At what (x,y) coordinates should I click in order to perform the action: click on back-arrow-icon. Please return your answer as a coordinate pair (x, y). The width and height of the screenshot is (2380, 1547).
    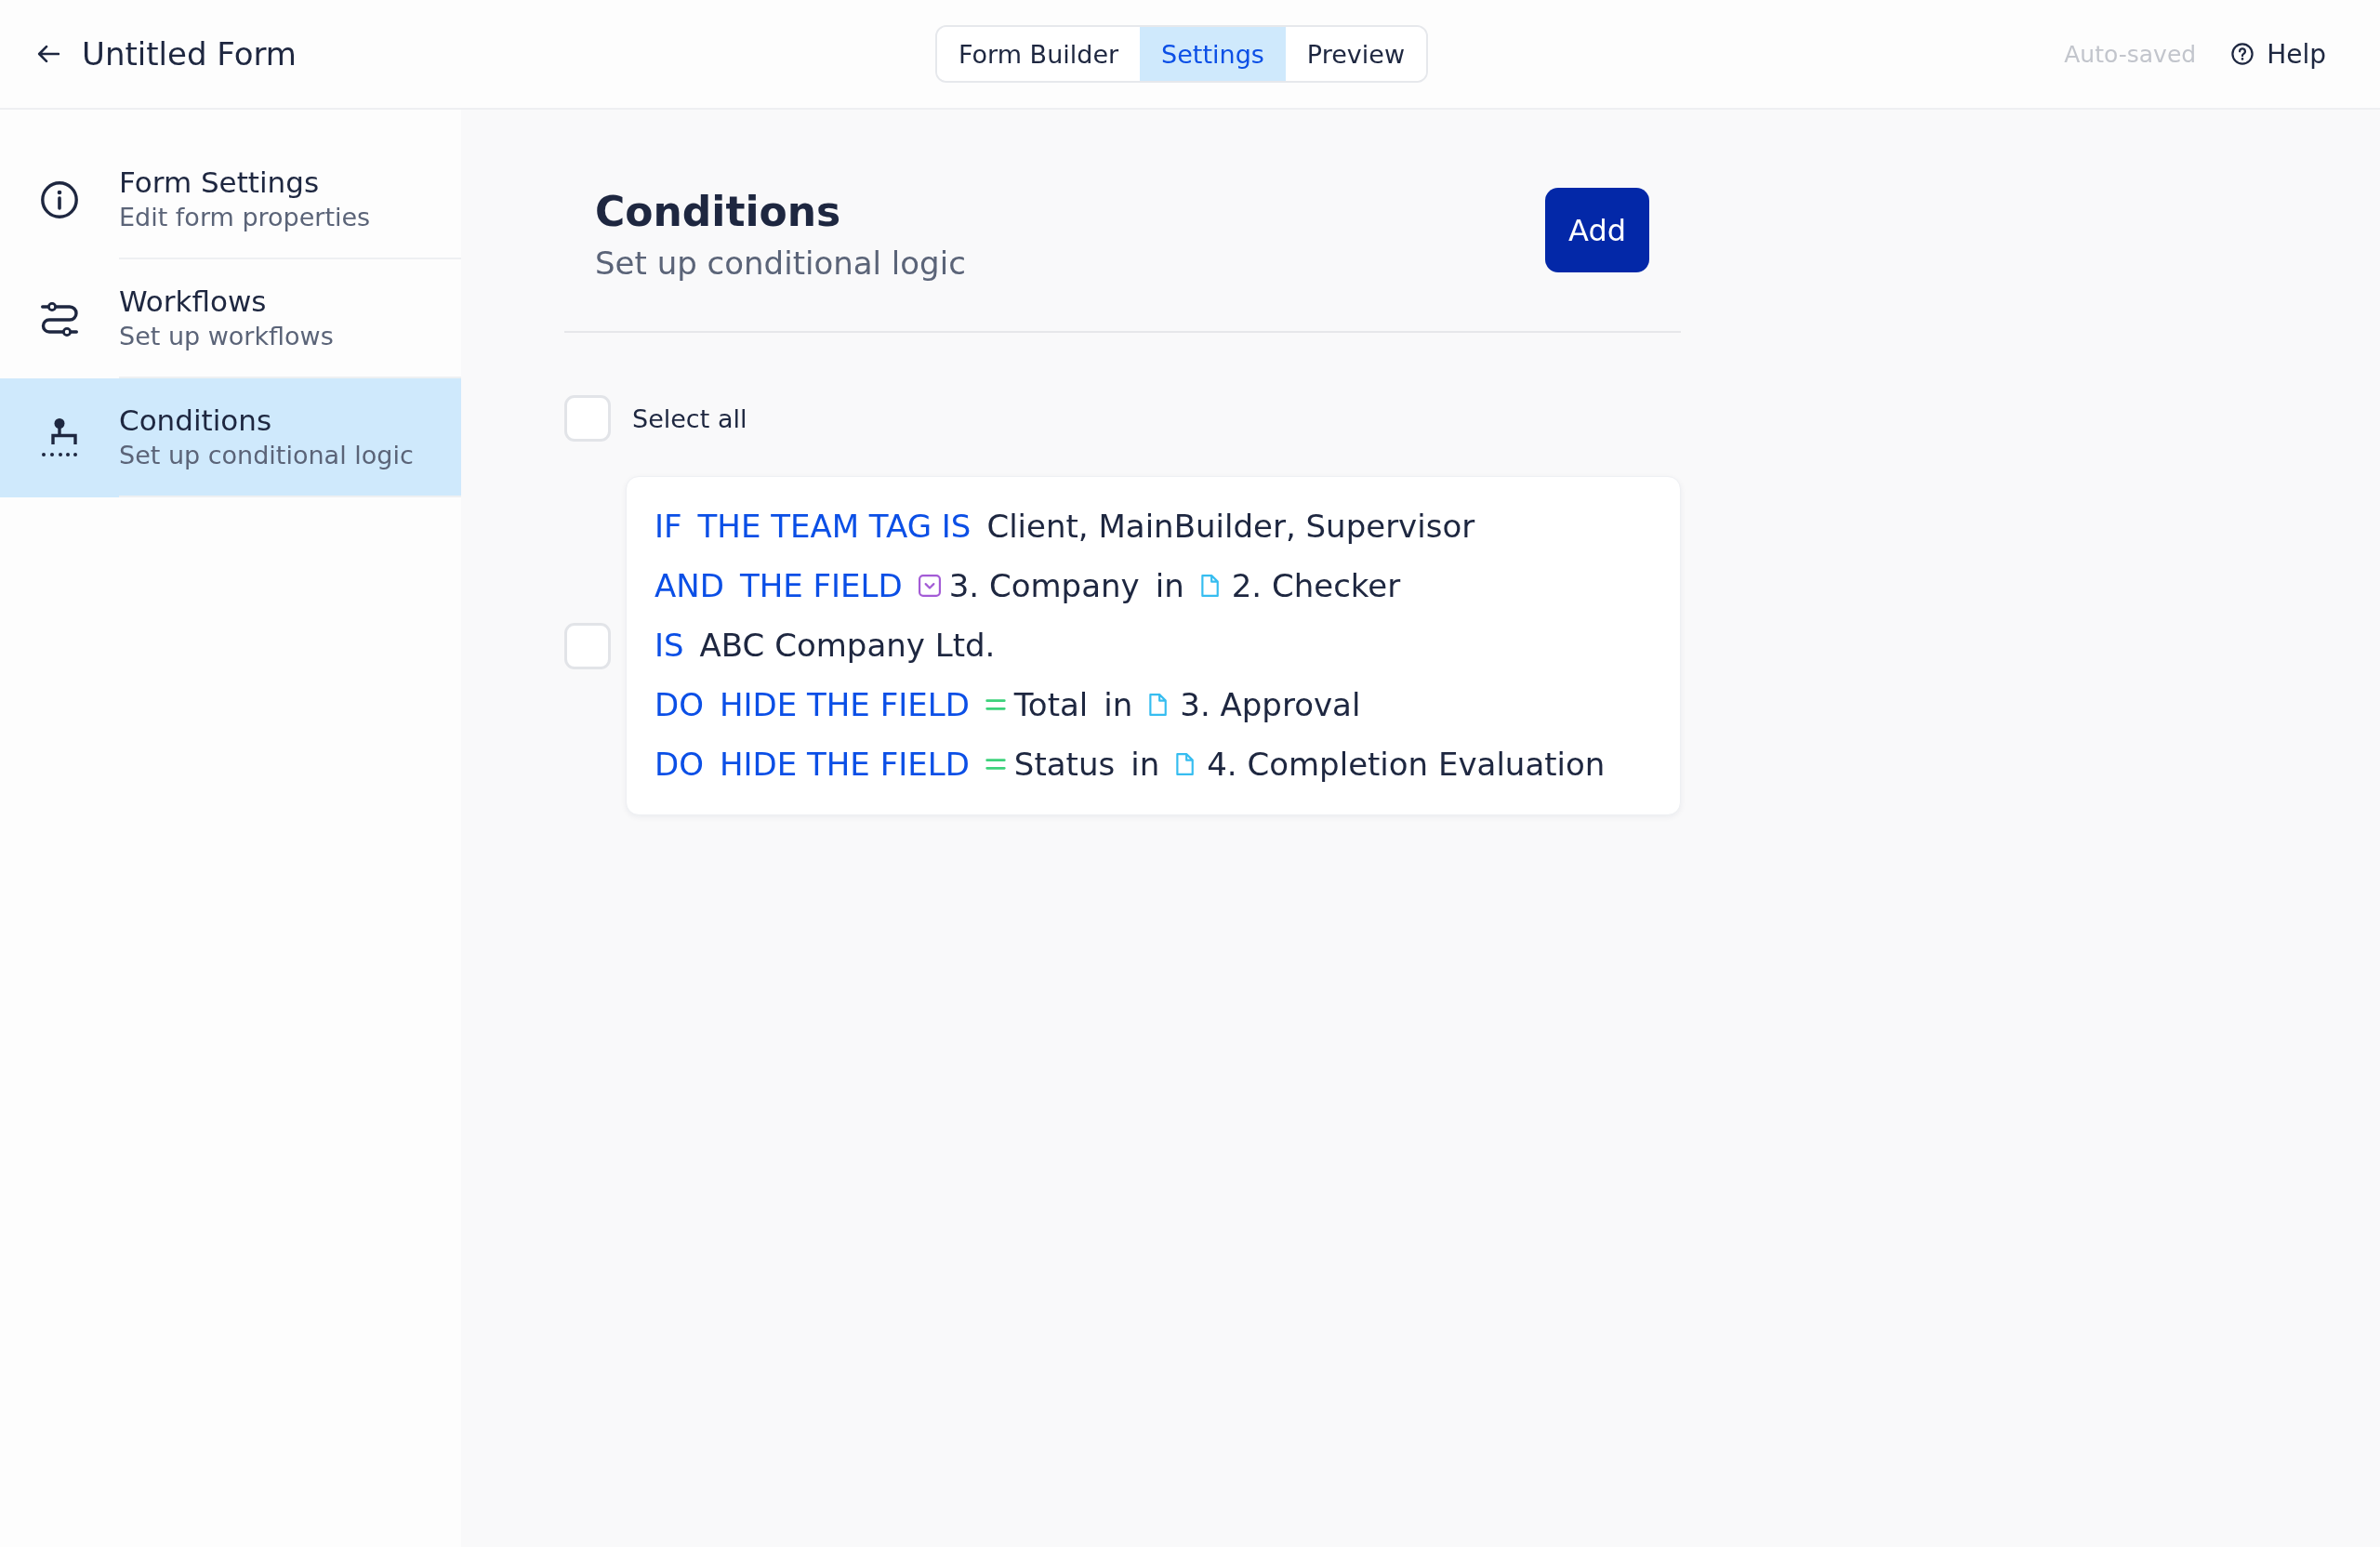
    Looking at the image, I should click on (48, 54).